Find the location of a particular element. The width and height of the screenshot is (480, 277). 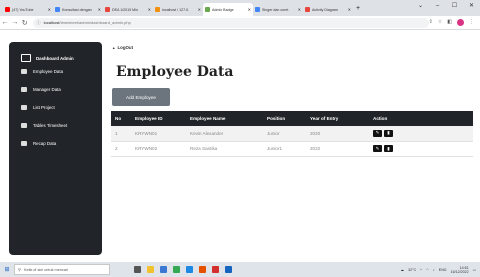

taskbar-apps is located at coordinates (183, 269).